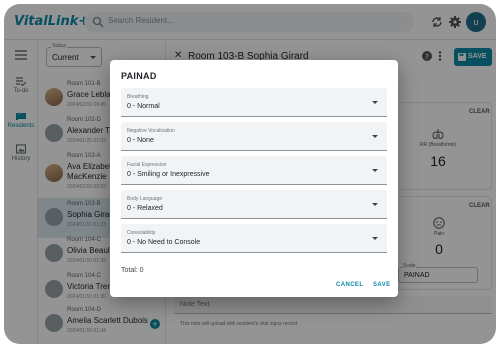  Describe the element at coordinates (349, 285) in the screenshot. I see `cancel-button: CANCEL` at that location.